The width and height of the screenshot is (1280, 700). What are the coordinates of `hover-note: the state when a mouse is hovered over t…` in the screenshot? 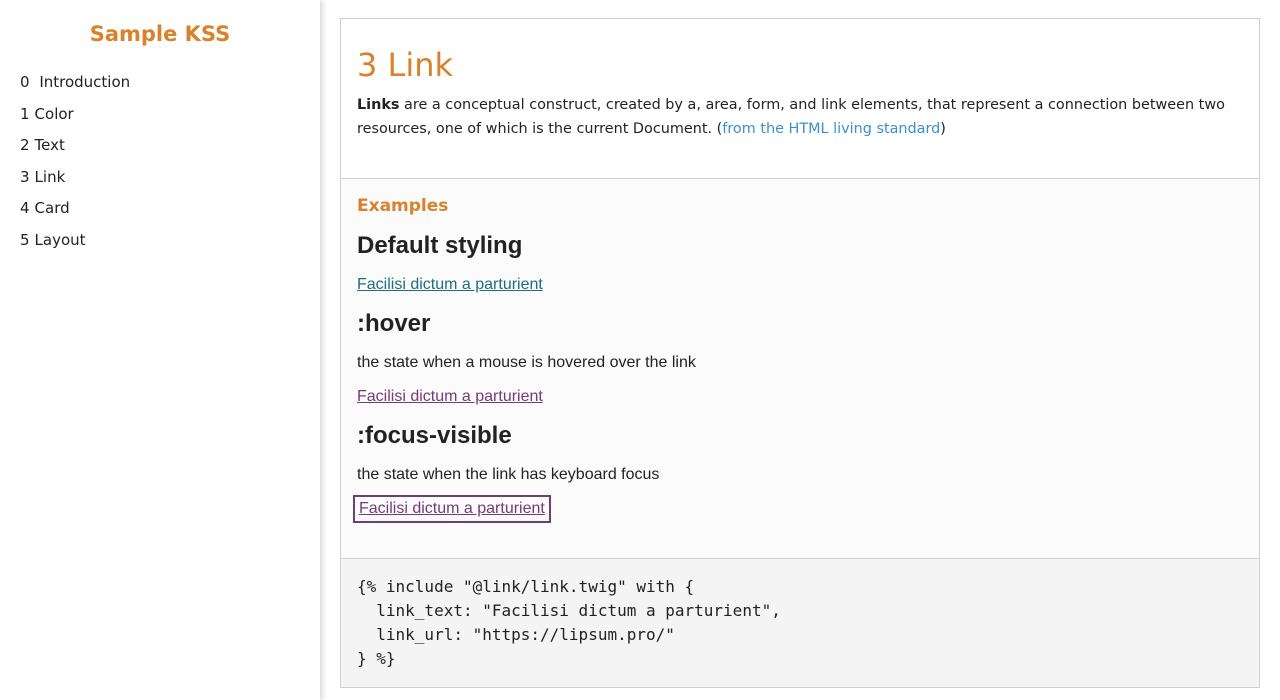 It's located at (526, 362).